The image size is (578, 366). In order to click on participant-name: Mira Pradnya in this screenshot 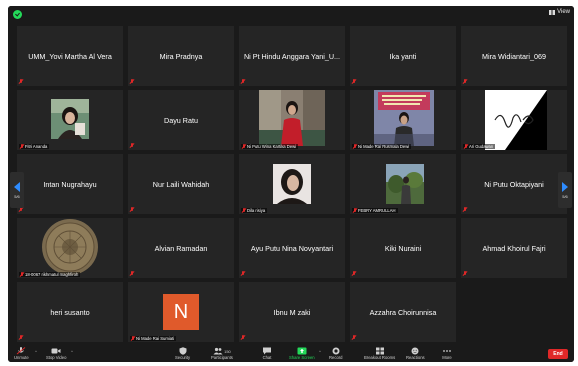, I will do `click(181, 56)`.